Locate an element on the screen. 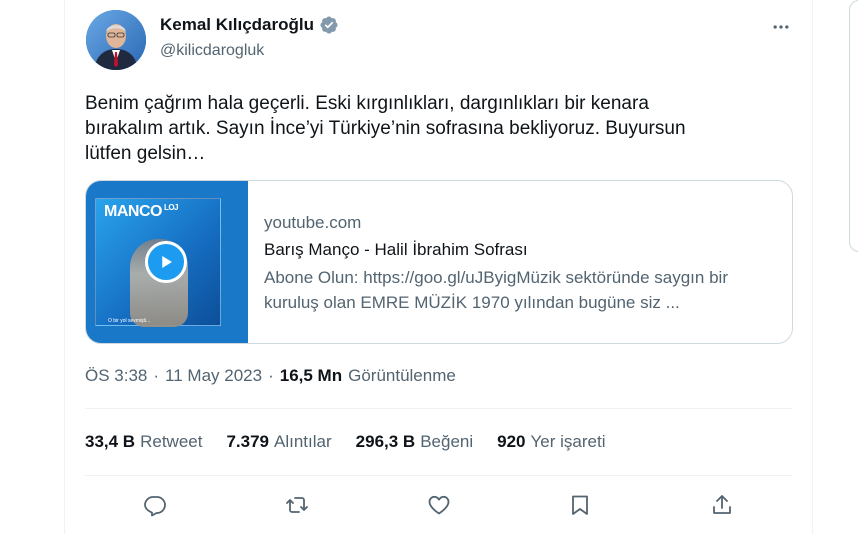  stat-count: 7.379 is located at coordinates (248, 441).